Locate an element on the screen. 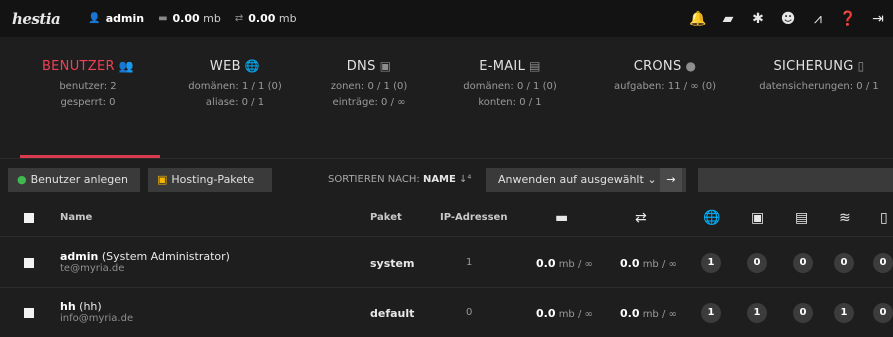 The image size is (893, 337). dns-icon: ▣ is located at coordinates (385, 66).